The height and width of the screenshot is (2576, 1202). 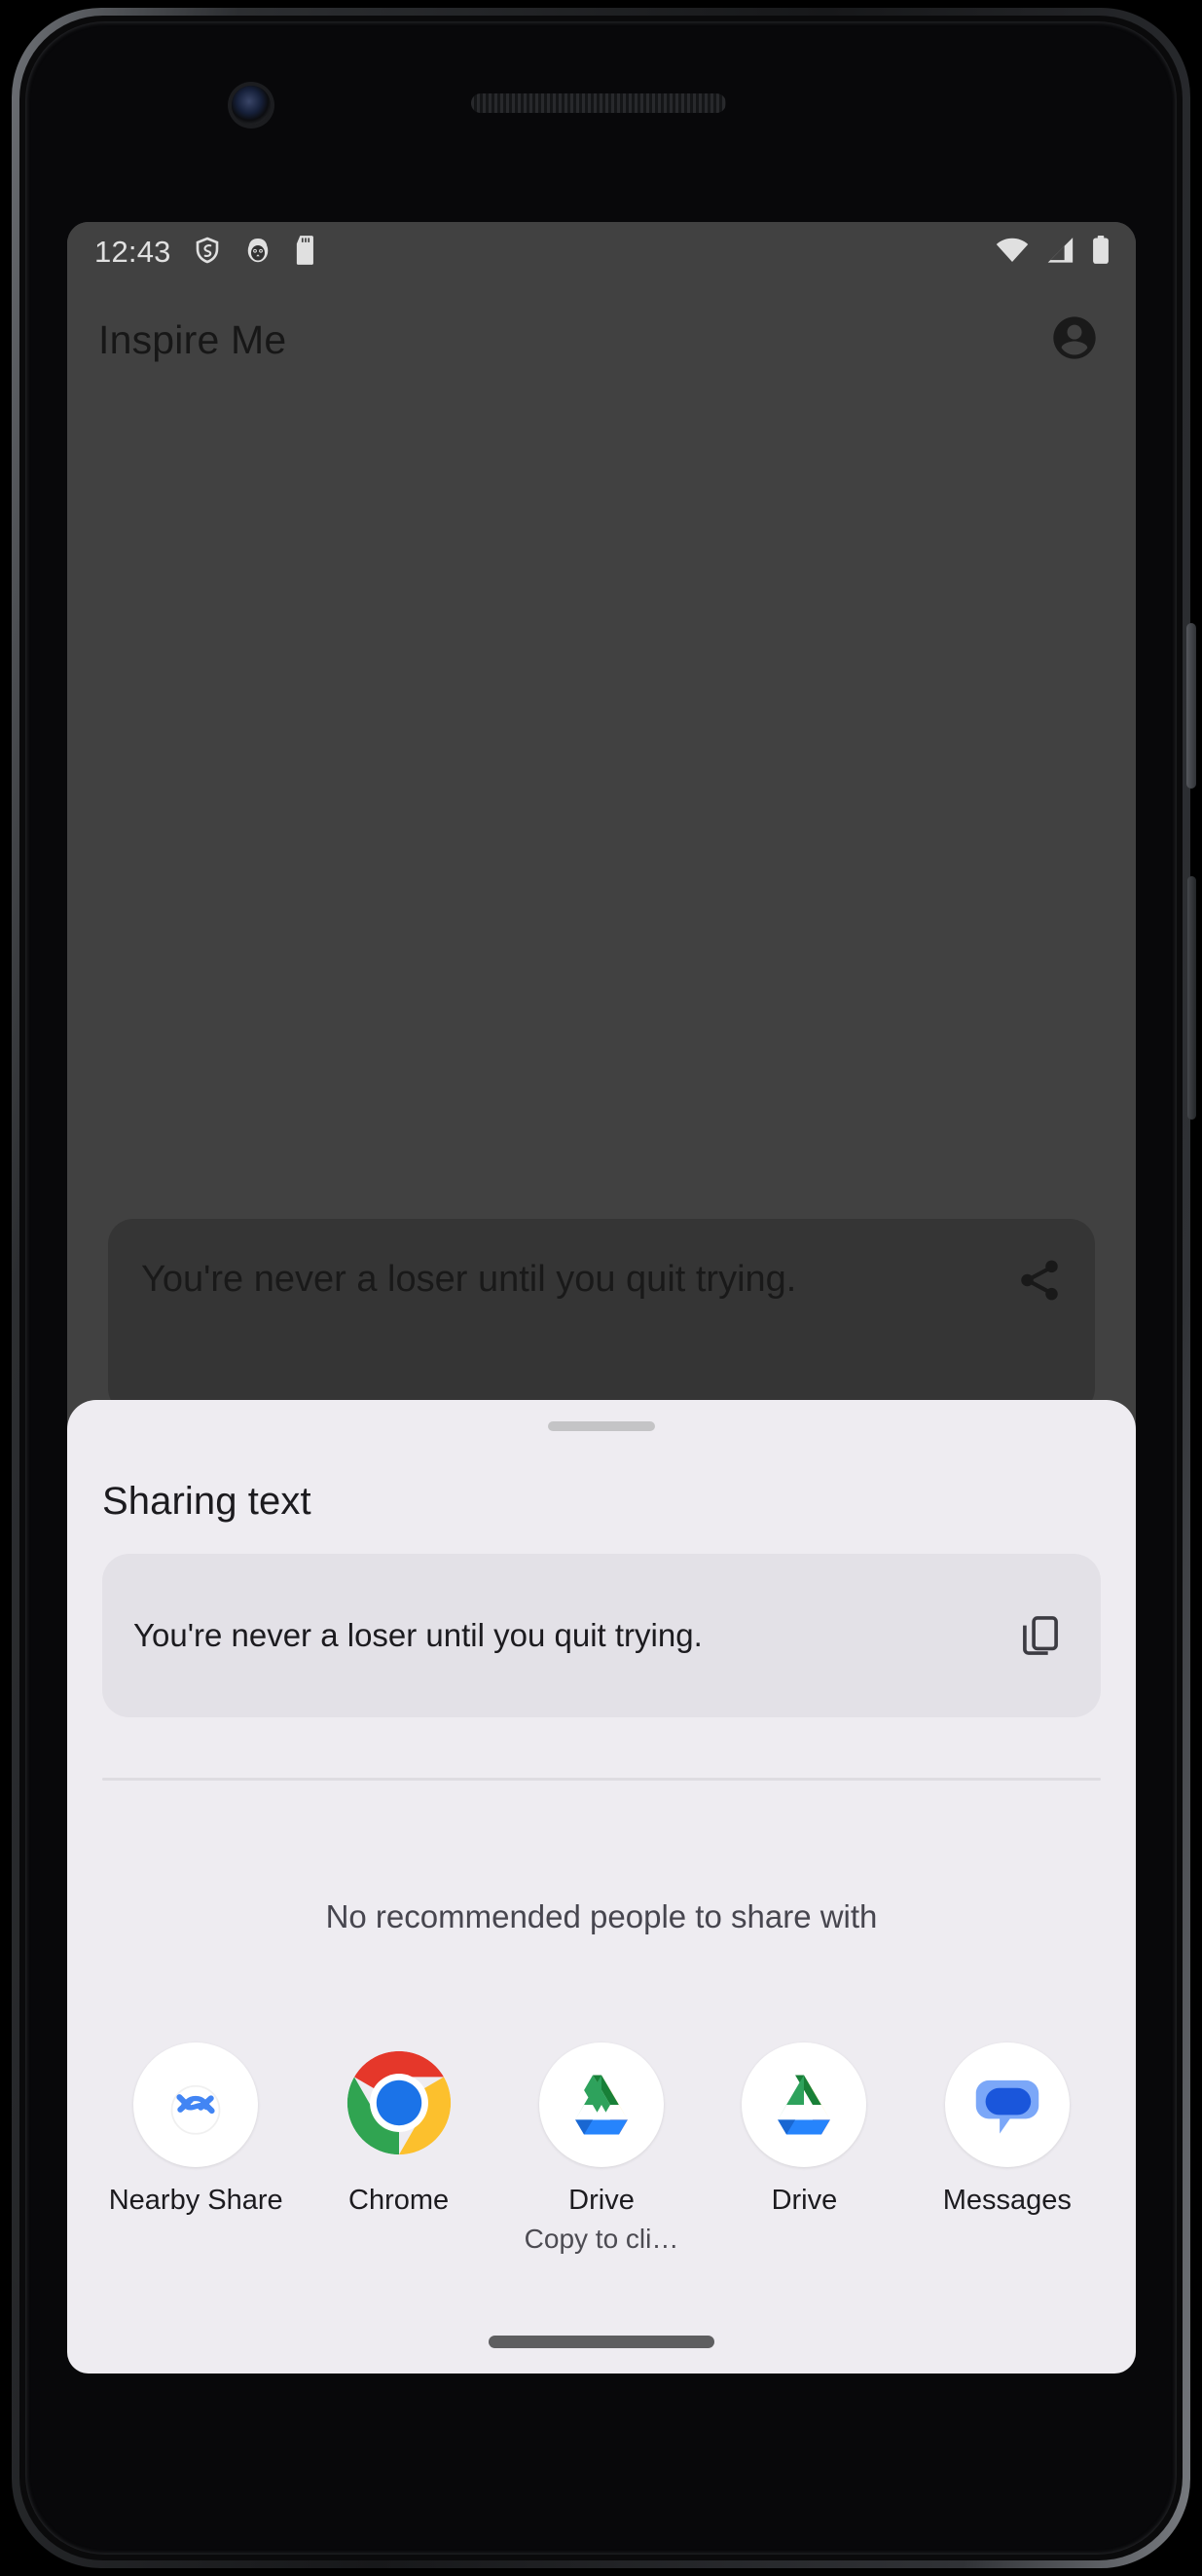 I want to click on google-messages-icon, so click(x=1007, y=2104).